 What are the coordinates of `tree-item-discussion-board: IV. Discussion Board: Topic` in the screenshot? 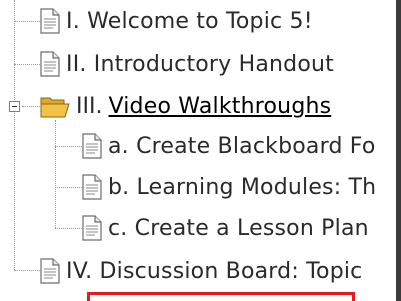 It's located at (201, 271).